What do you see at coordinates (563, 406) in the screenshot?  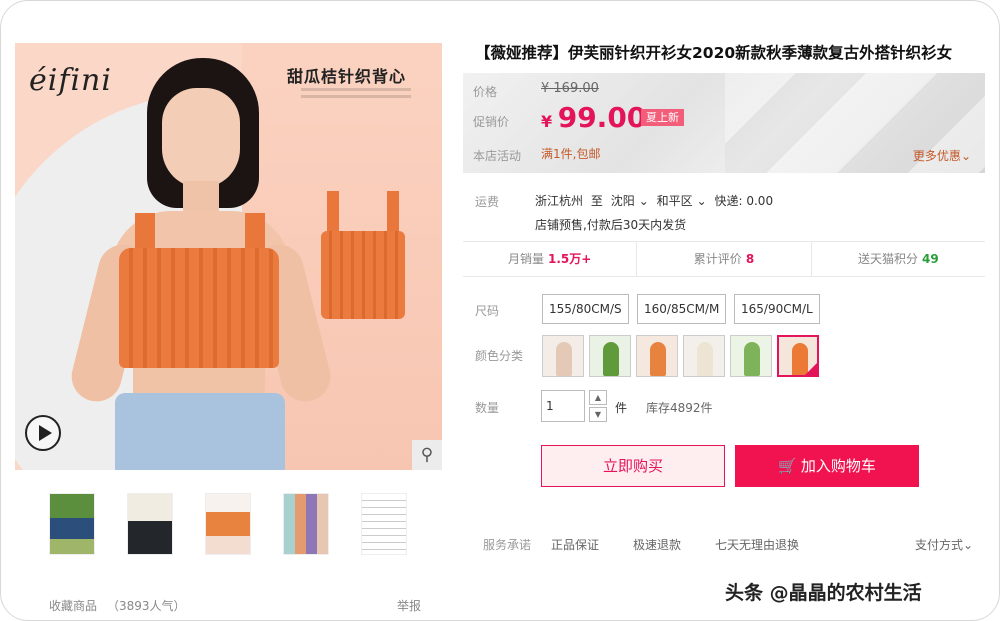 I see `quantity-input` at bounding box center [563, 406].